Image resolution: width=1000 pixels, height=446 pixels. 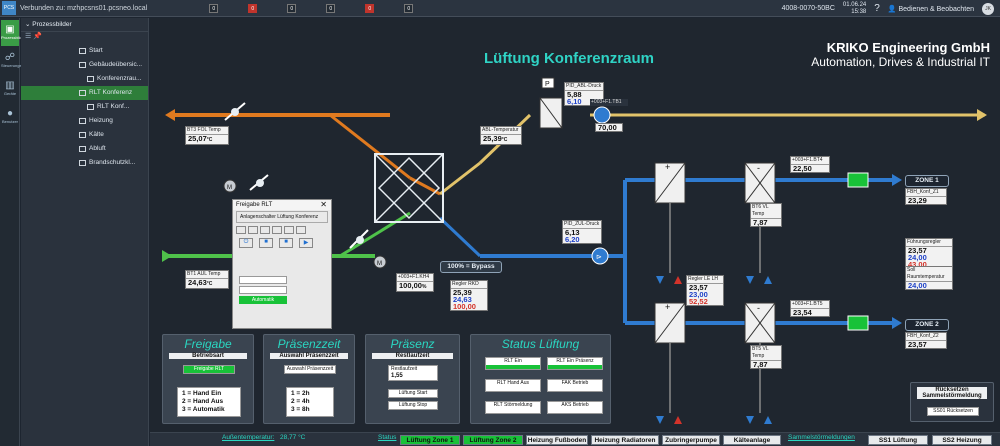 What do you see at coordinates (854, 4) in the screenshot?
I see `date: 01.06.24` at bounding box center [854, 4].